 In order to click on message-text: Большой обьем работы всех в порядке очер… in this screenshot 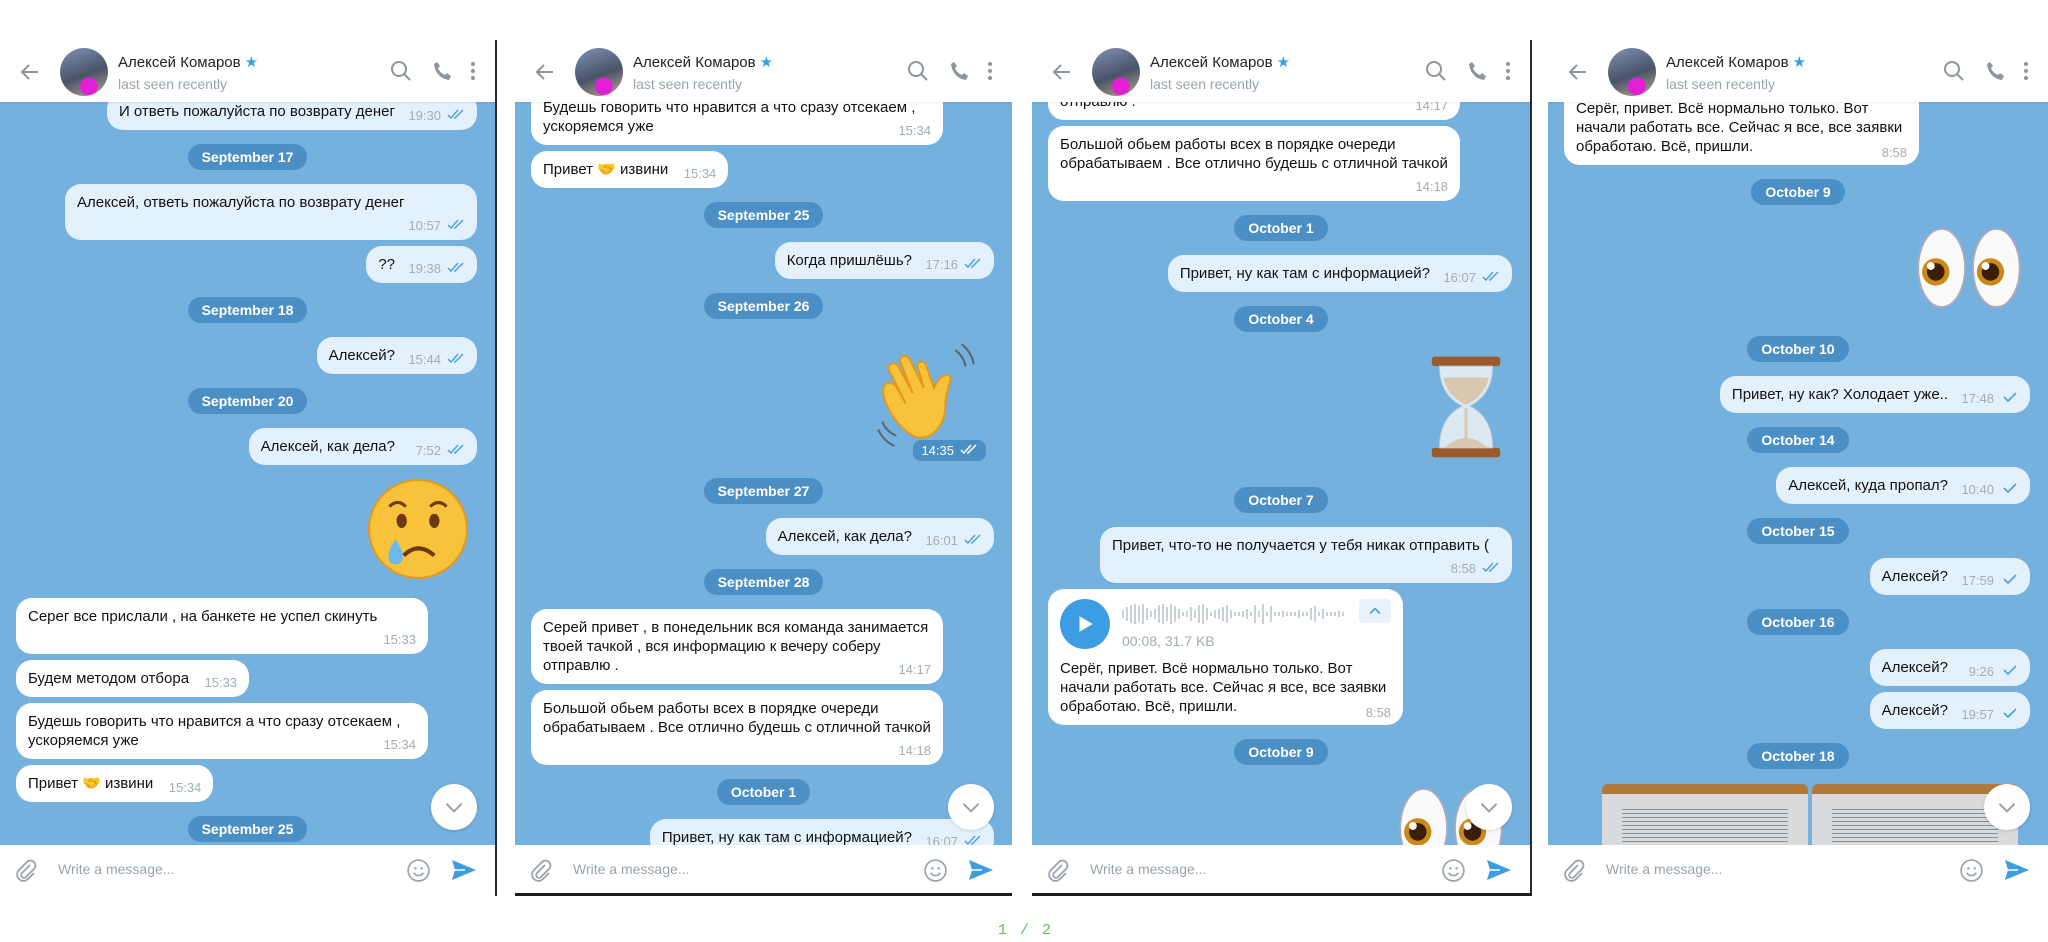, I will do `click(737, 718)`.